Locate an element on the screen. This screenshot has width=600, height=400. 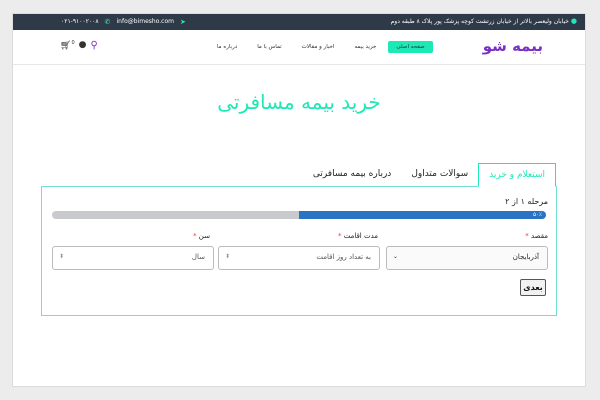
site-logo: بیمه شو is located at coordinates (513, 46).